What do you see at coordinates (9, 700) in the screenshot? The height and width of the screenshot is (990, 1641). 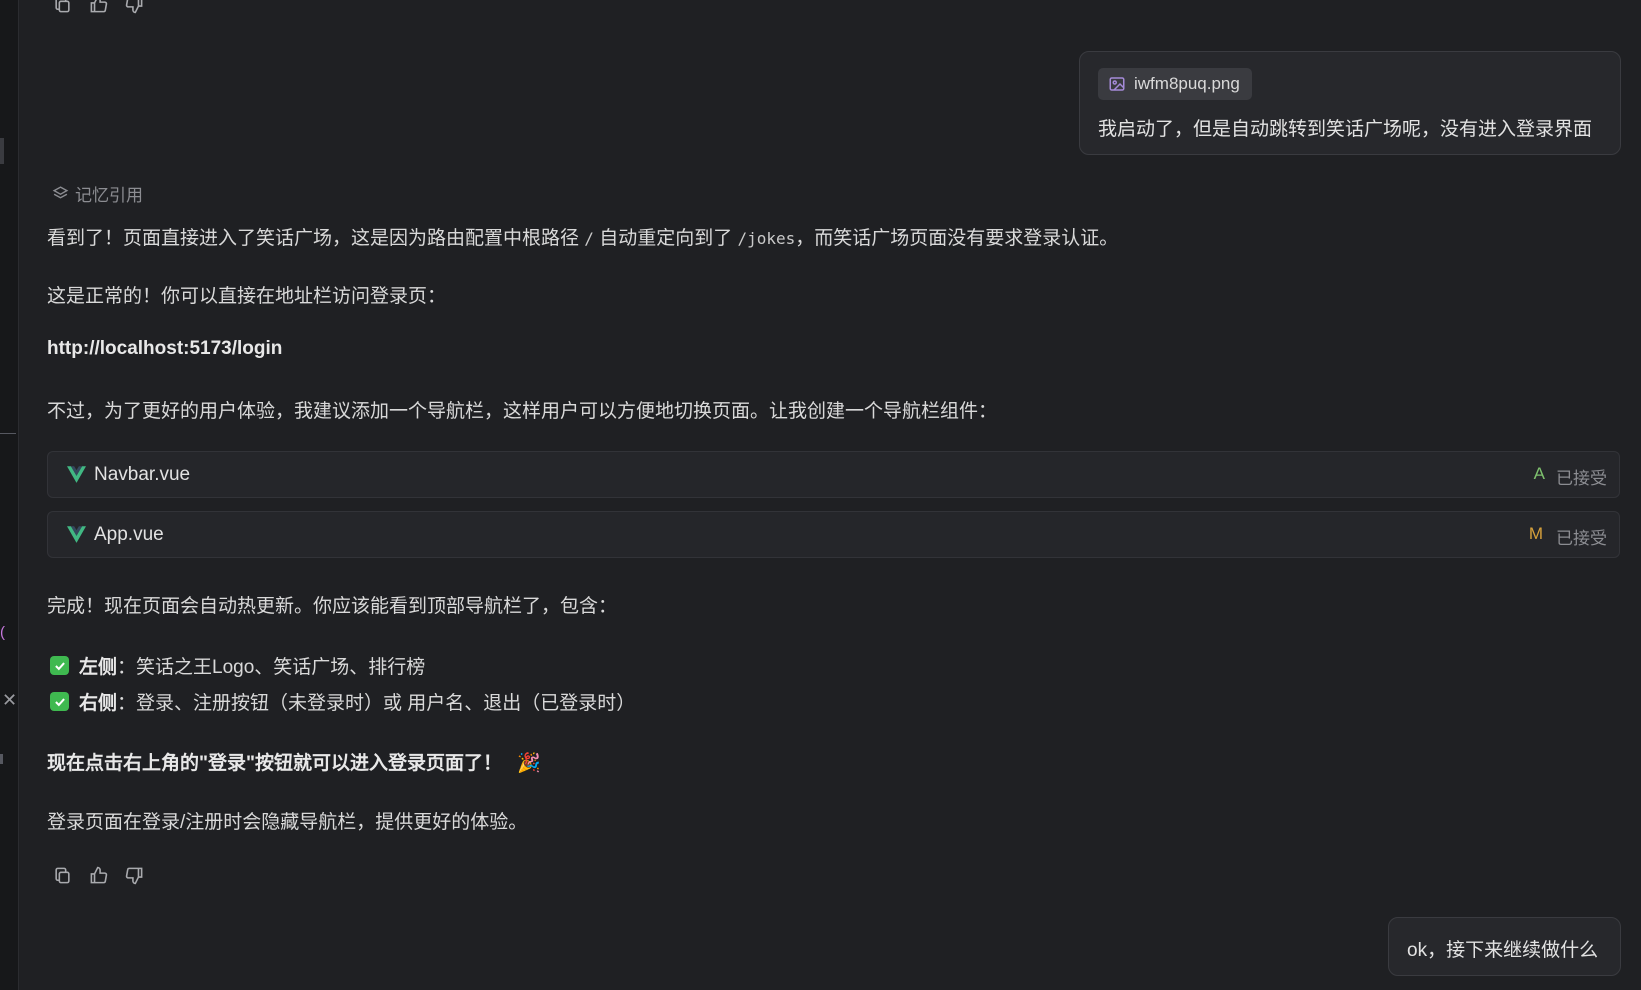 I see `close-icon: ✕` at bounding box center [9, 700].